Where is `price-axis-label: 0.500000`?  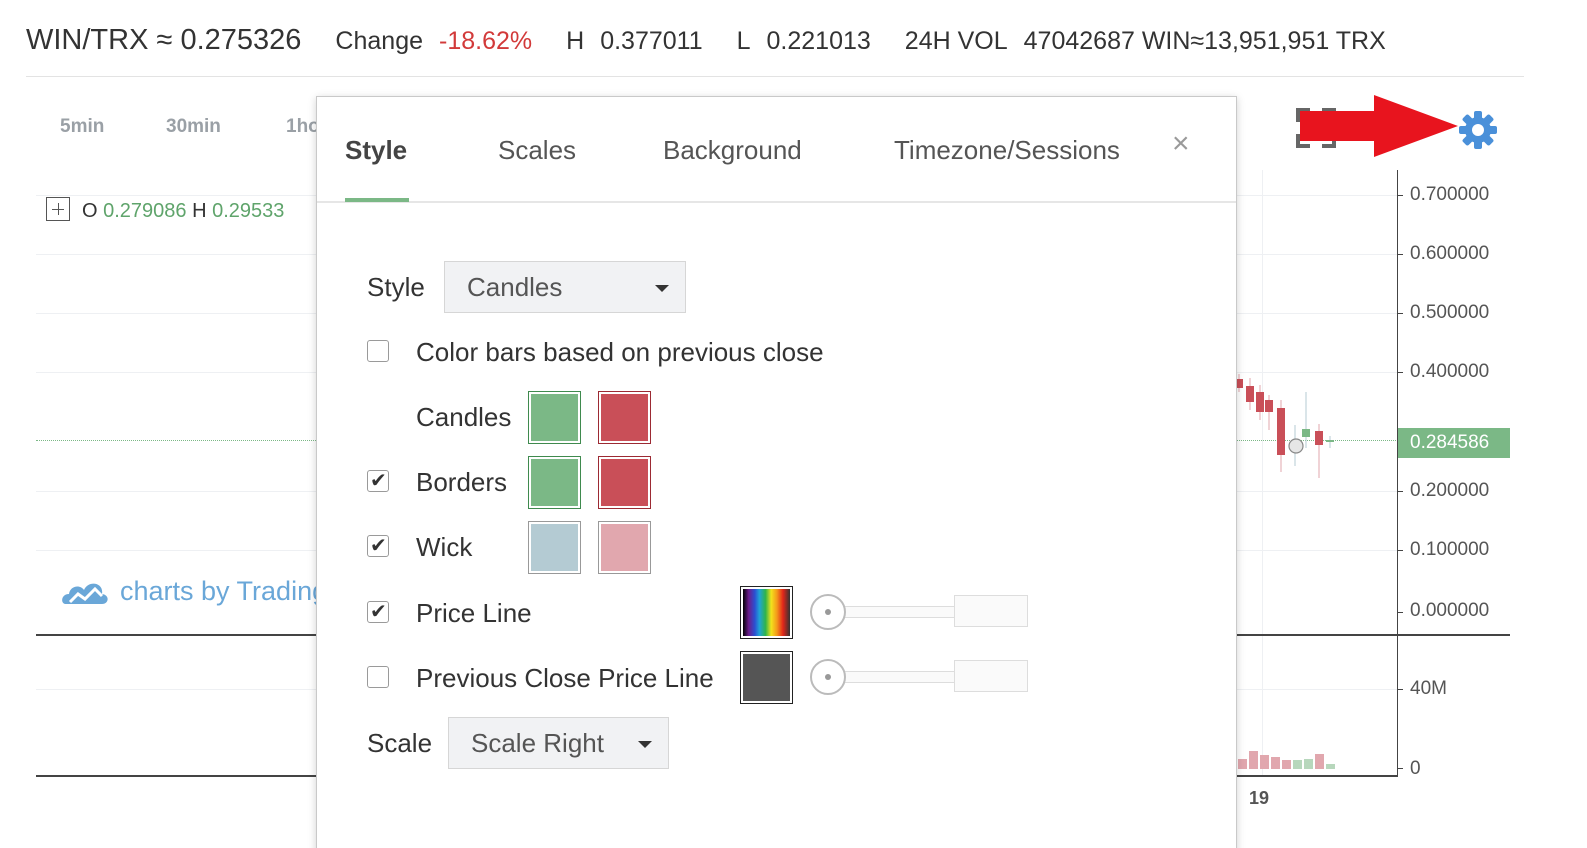 price-axis-label: 0.500000 is located at coordinates (1450, 312).